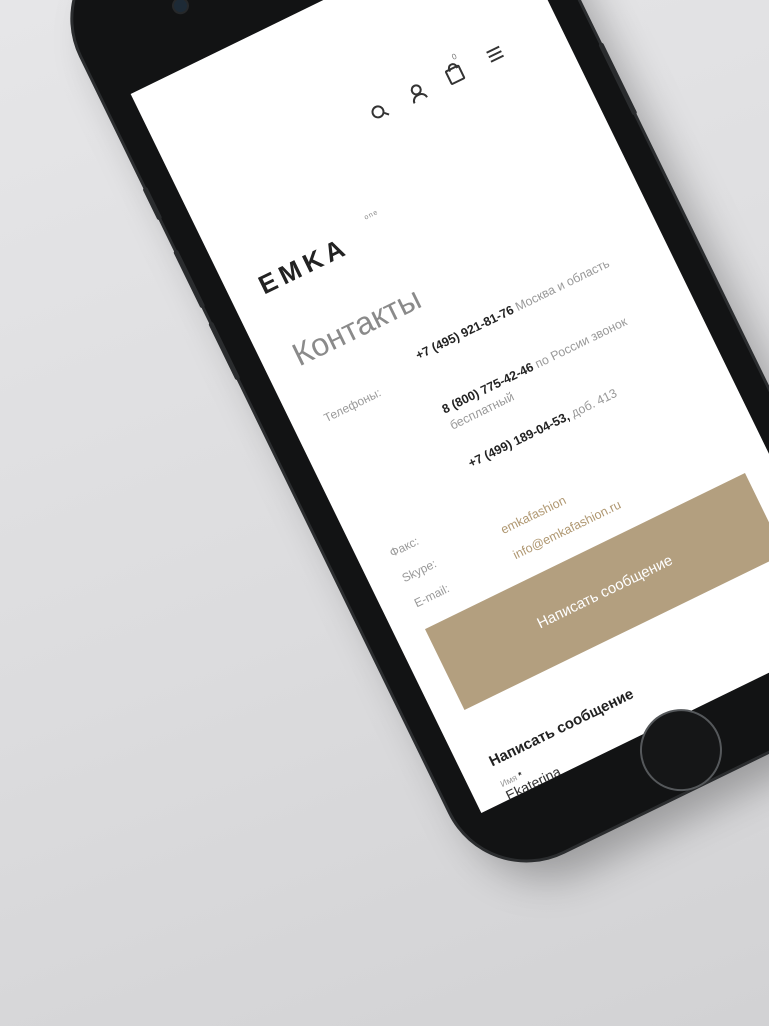 The width and height of the screenshot is (769, 1026). Describe the element at coordinates (224, 351) in the screenshot. I see `volume-down-button` at that location.